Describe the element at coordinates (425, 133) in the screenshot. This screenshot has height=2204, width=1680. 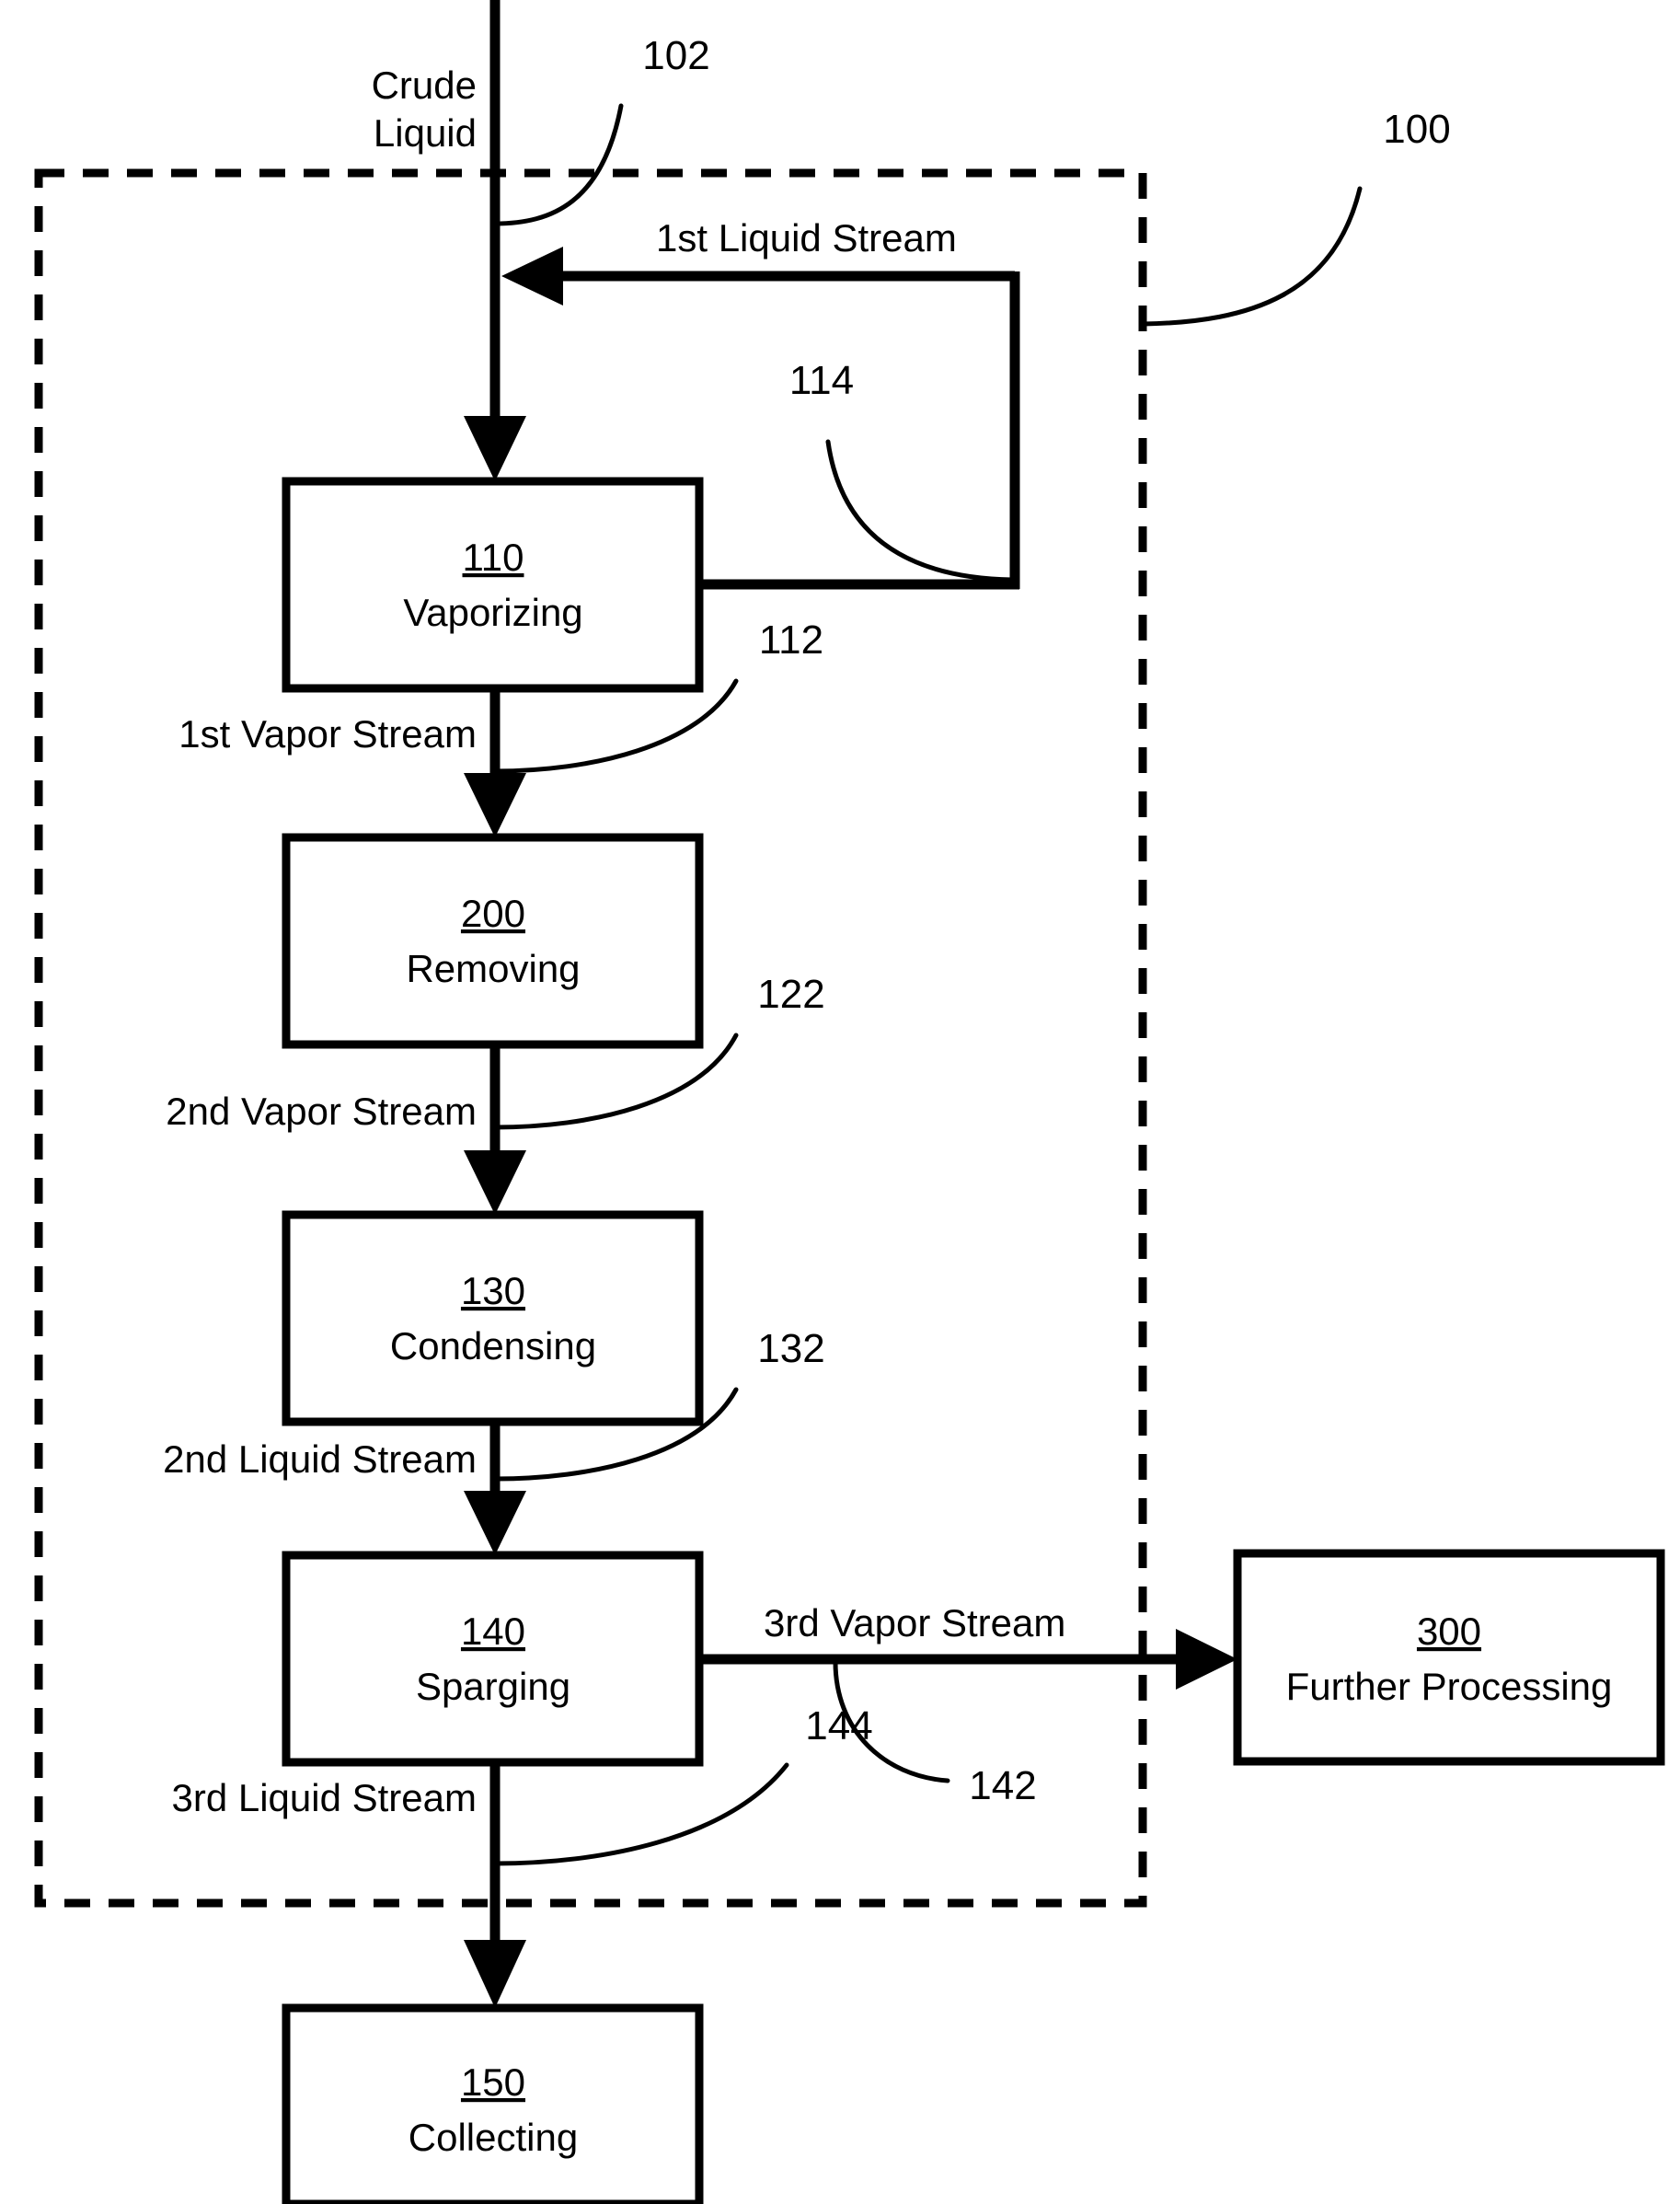
I see `crude-liquid-label-line2: Liquid` at that location.